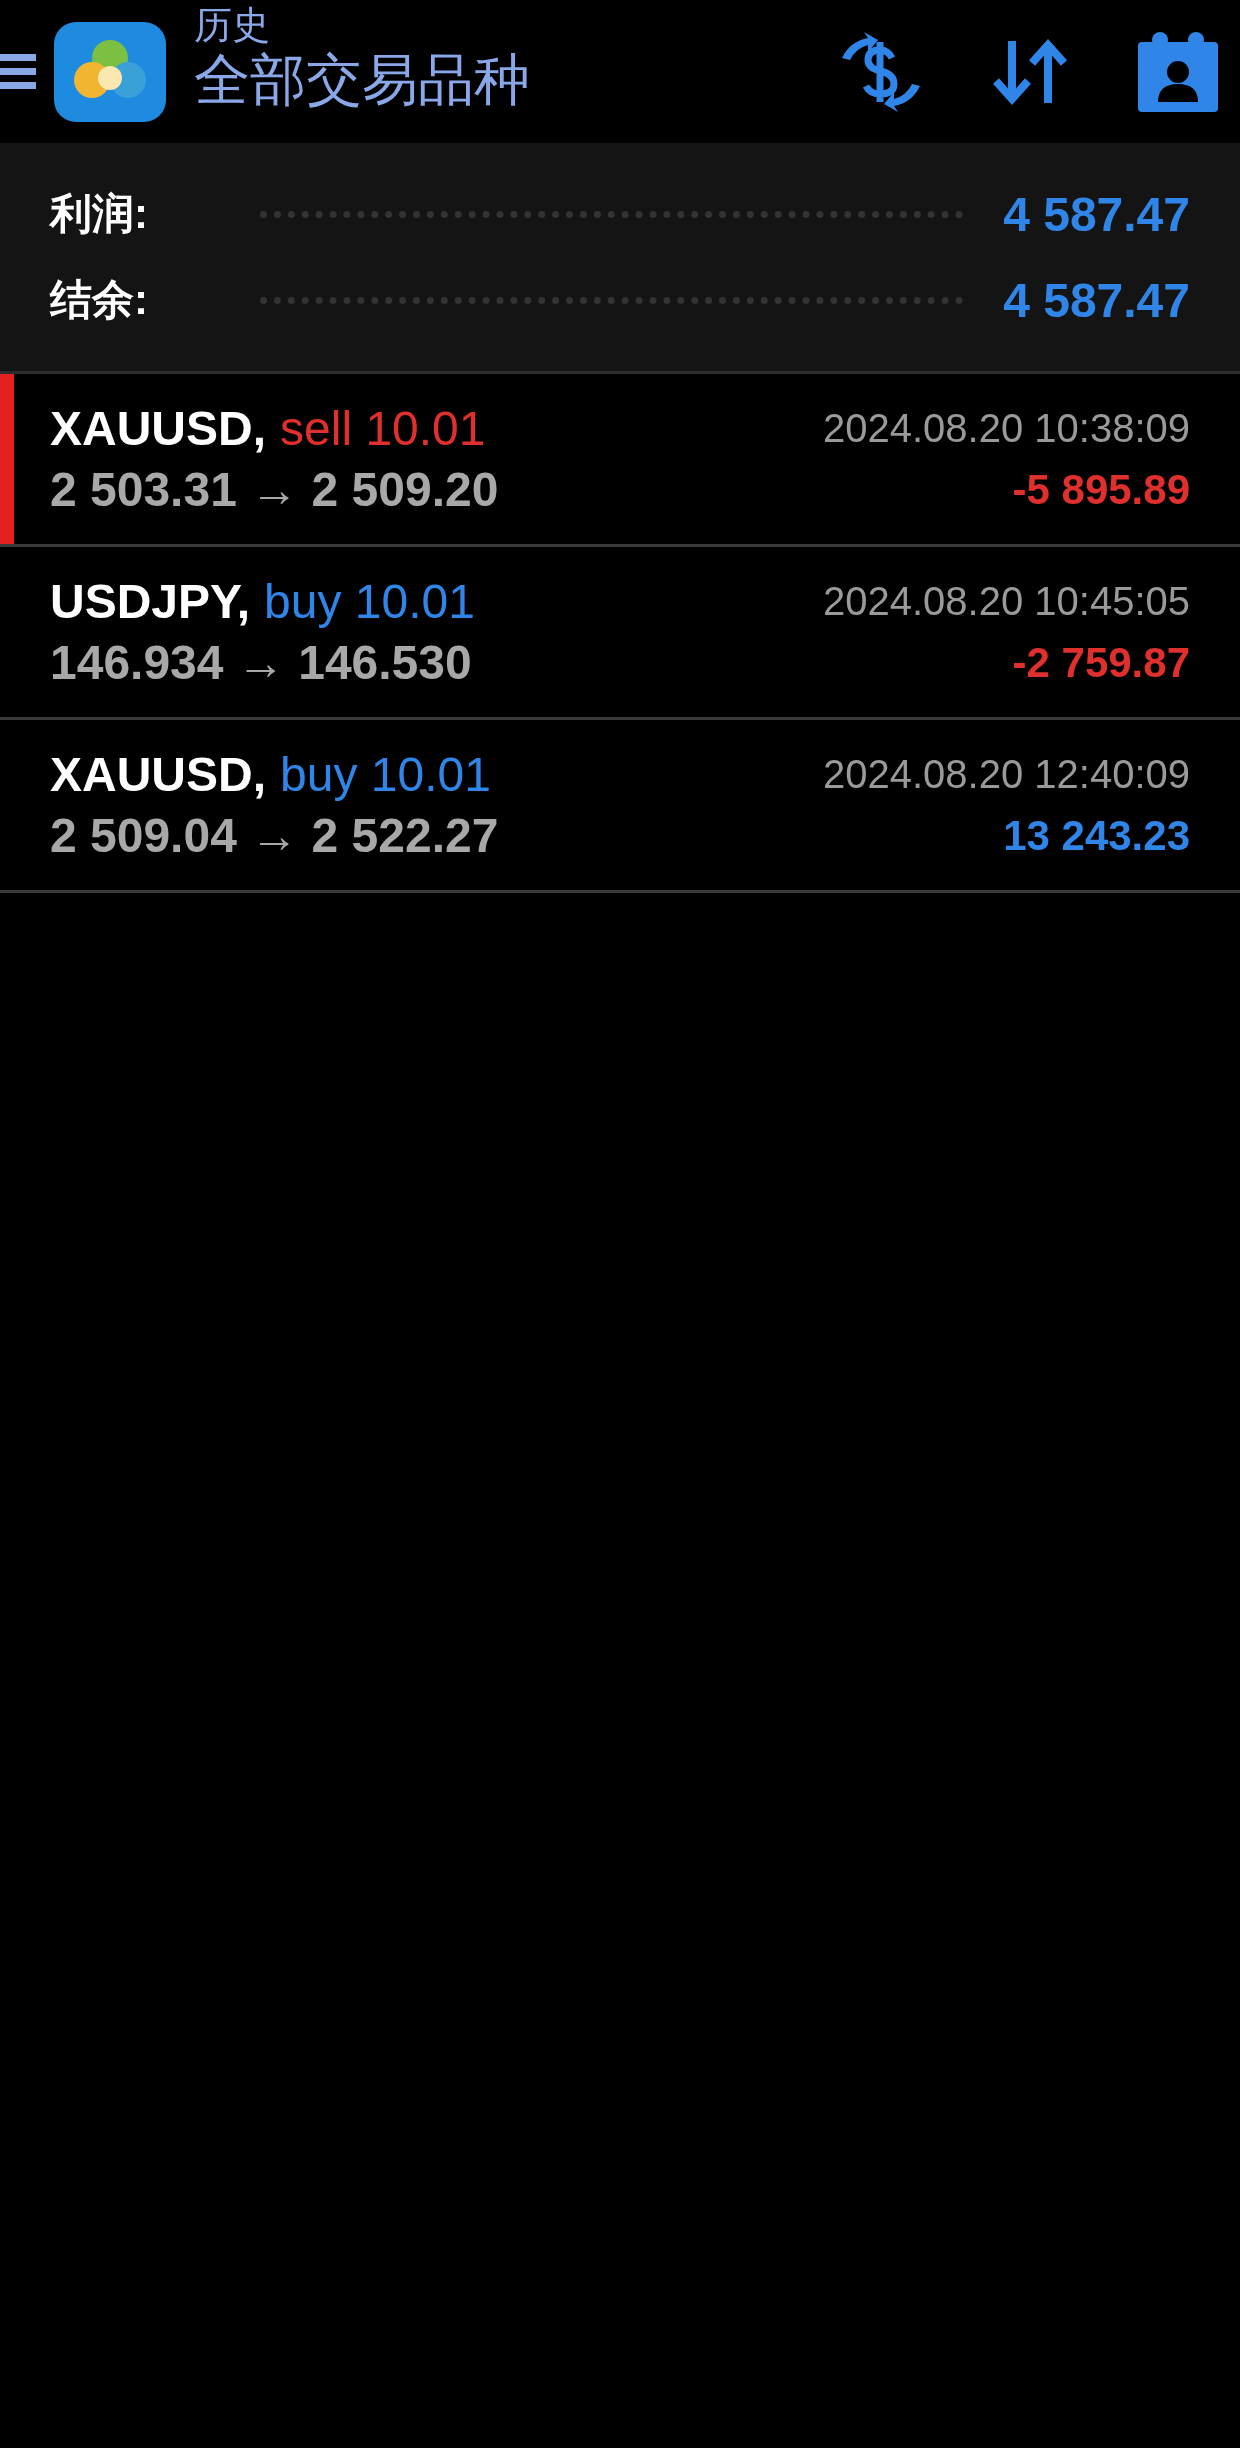  Describe the element at coordinates (1101, 490) in the screenshot. I see `trade-profit: -5 895.89` at that location.